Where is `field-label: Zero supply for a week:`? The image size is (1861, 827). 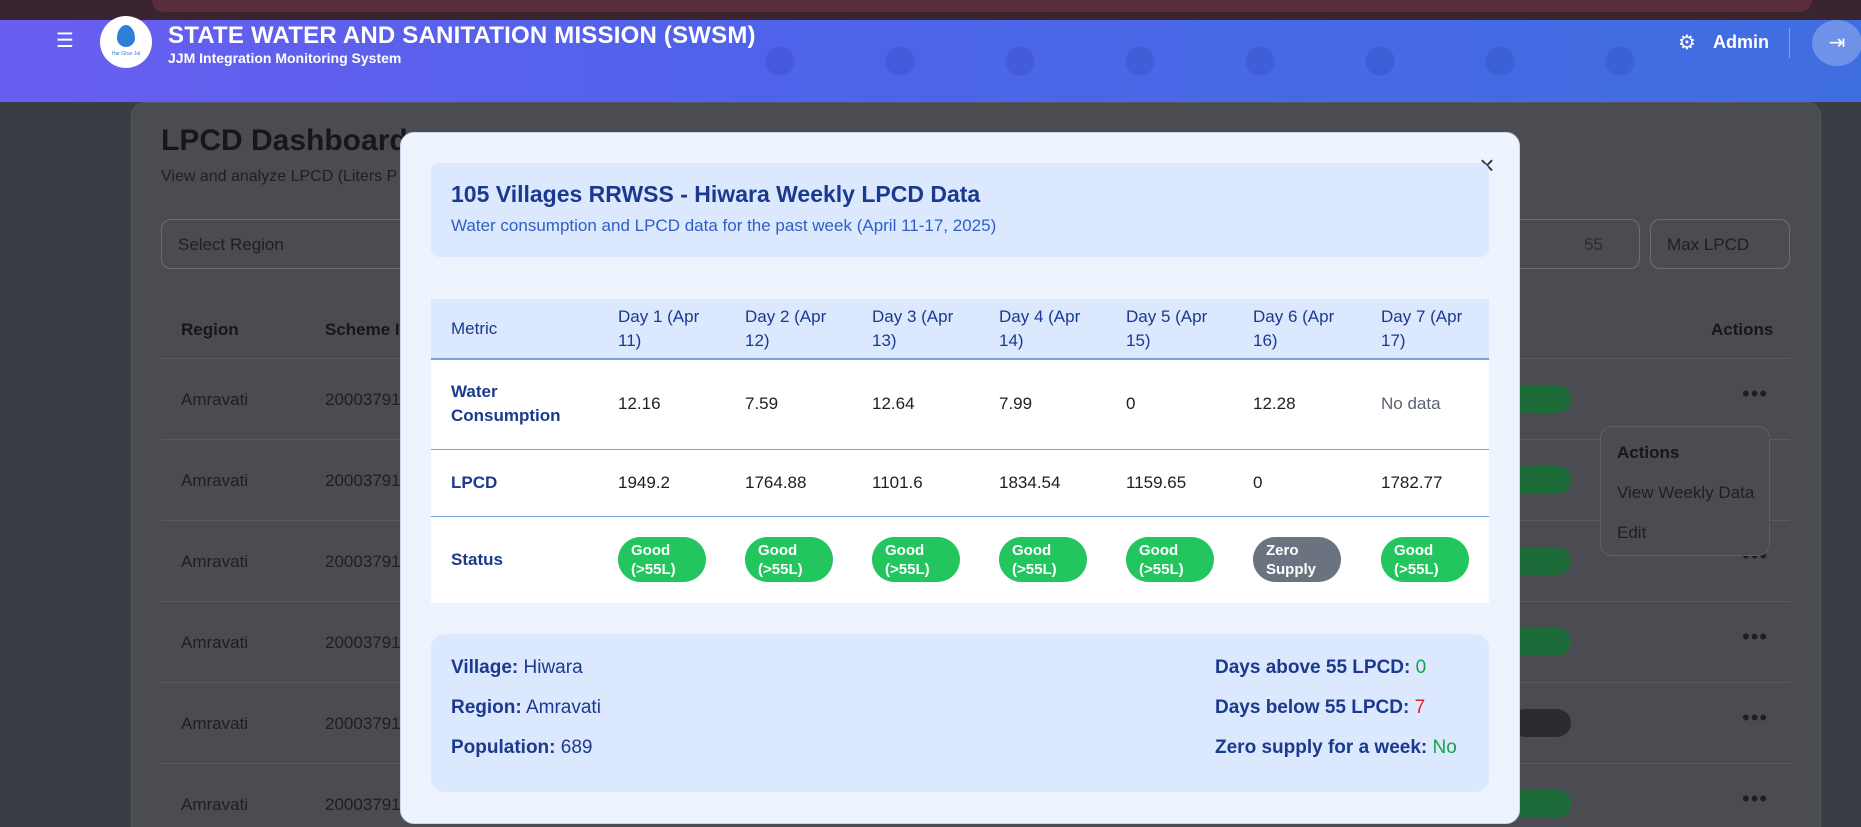
field-label: Zero supply for a week: is located at coordinates (1321, 747).